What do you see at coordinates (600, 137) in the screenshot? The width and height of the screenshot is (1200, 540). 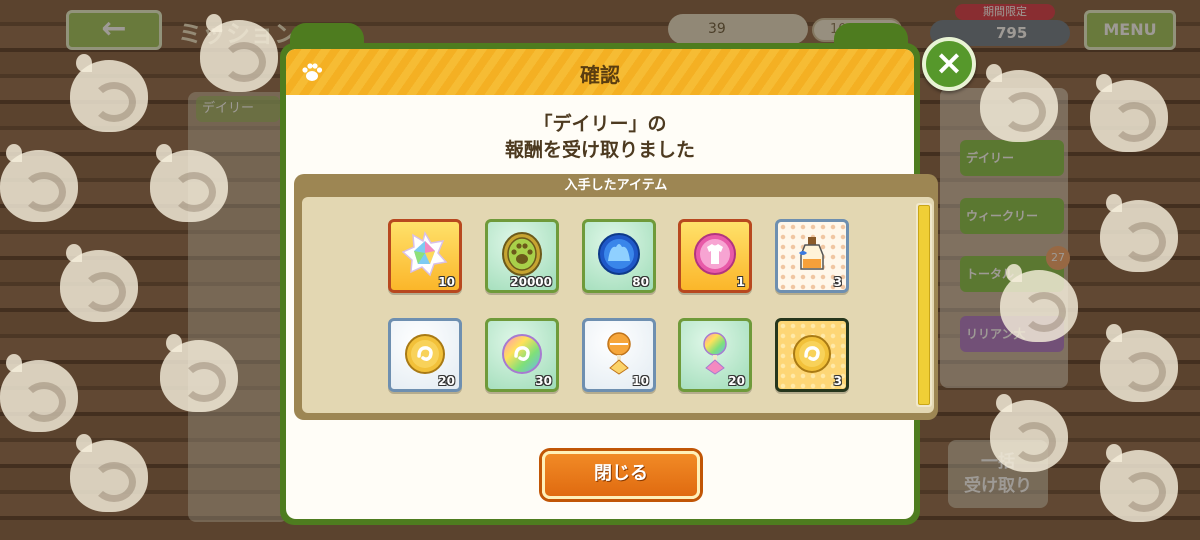 I see `reward-message: 「デイリー」の 報酬を受け取りました` at bounding box center [600, 137].